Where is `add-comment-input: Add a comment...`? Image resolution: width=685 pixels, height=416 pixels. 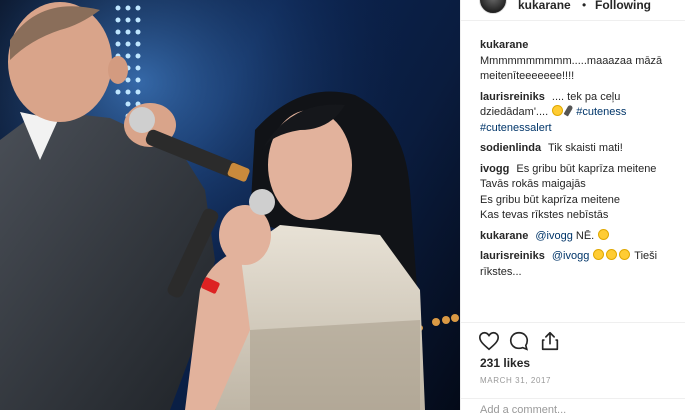
add-comment-input: Add a comment... is located at coordinates (523, 410).